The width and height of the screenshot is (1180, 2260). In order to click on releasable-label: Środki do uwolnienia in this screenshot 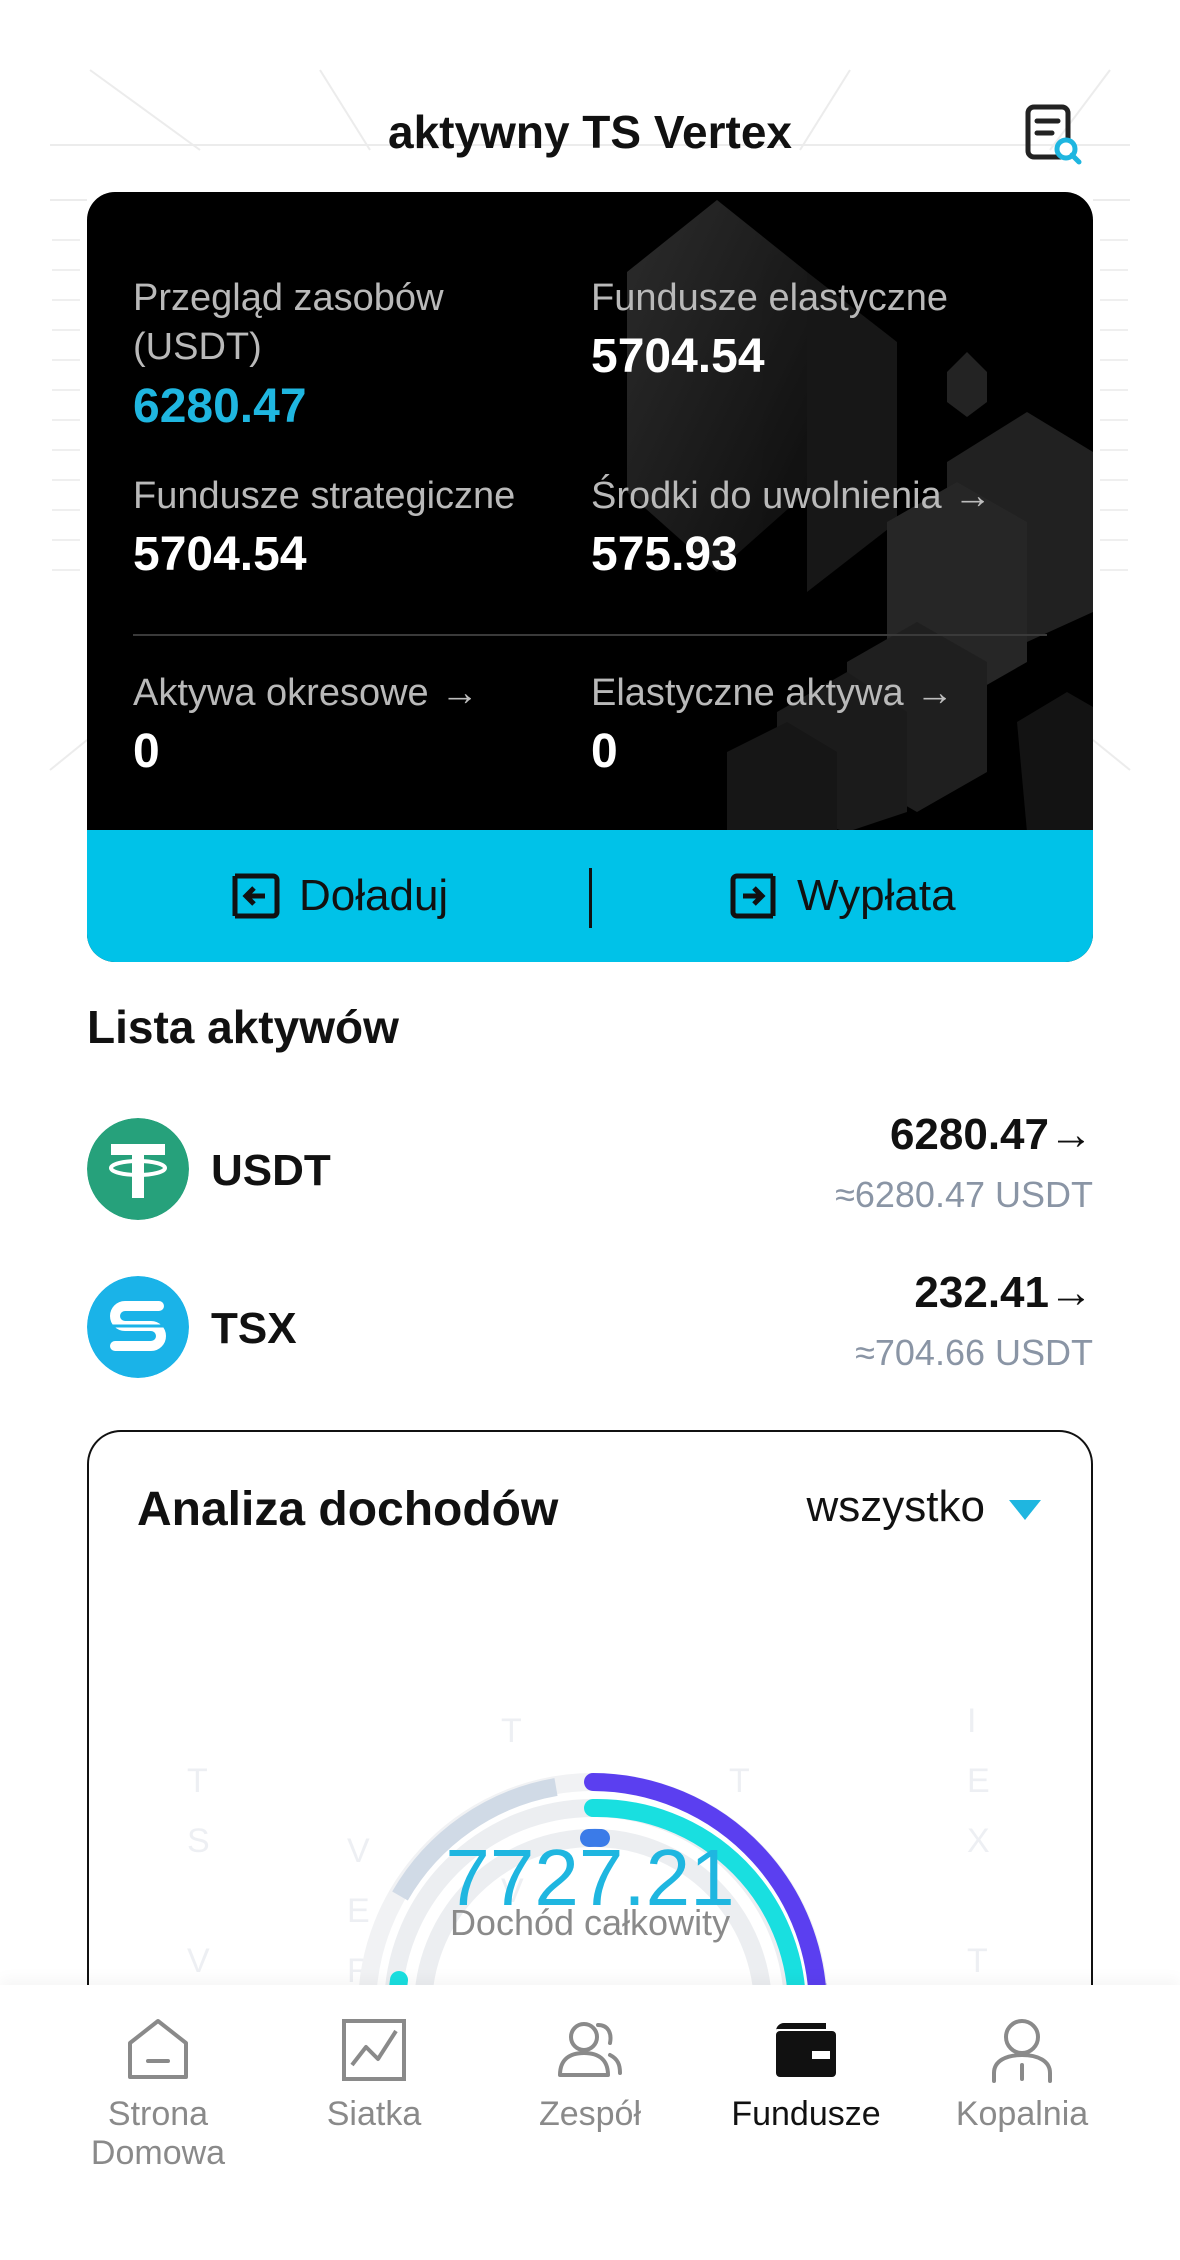, I will do `click(766, 496)`.